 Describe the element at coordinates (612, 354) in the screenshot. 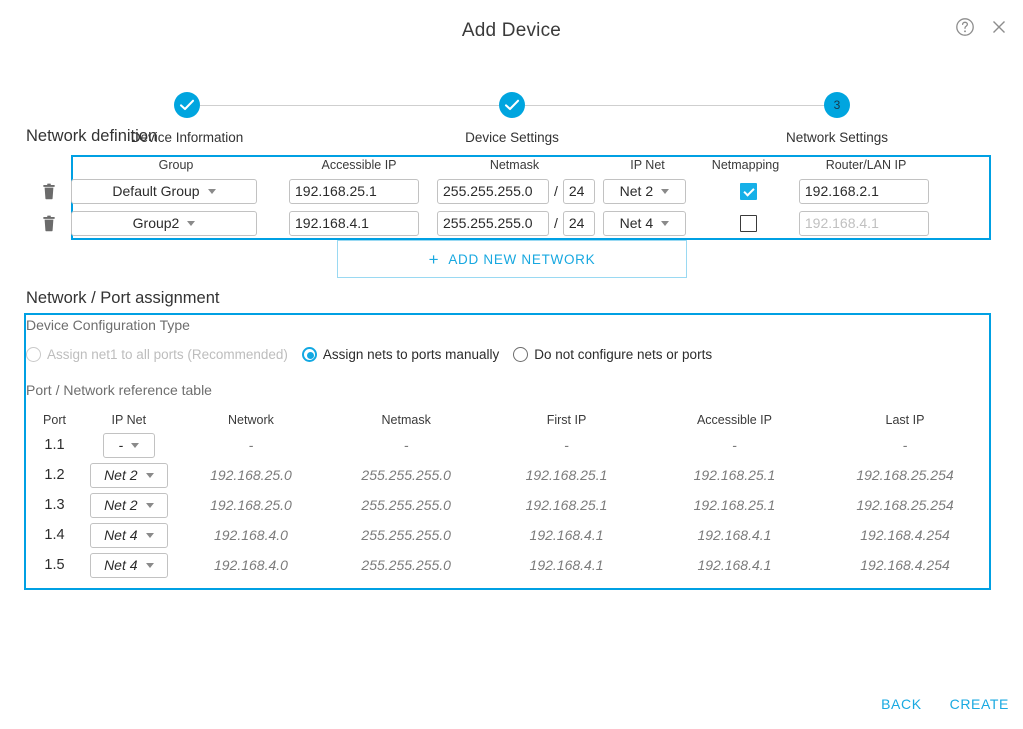

I see `radio-do-not-configure: Do not configure nets or ports` at that location.